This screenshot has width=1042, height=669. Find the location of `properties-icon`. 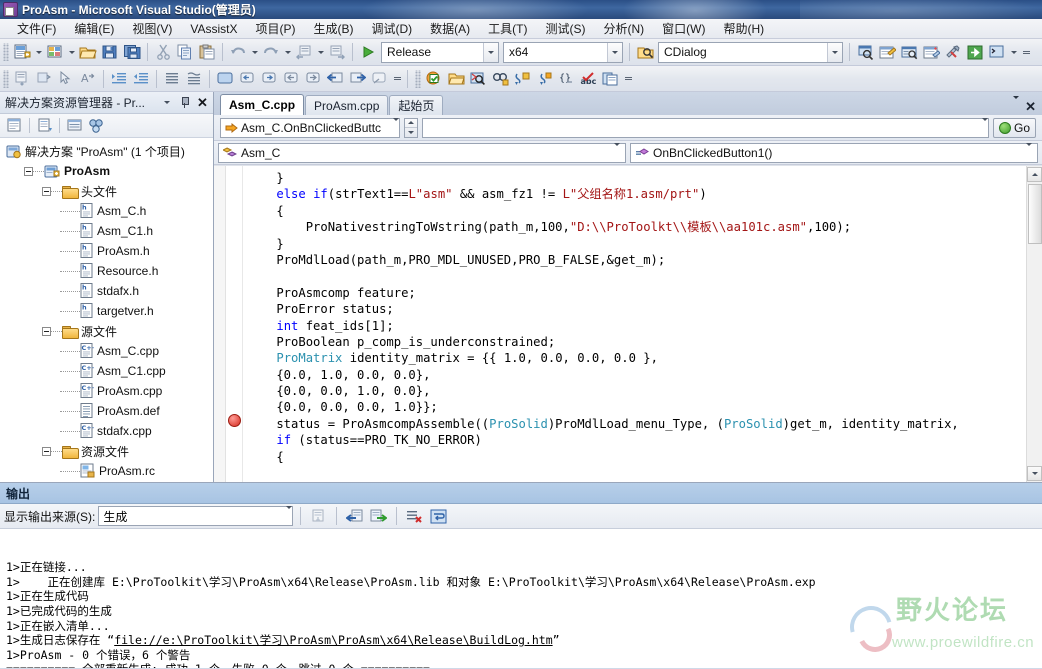

properties-icon is located at coordinates (14, 126).